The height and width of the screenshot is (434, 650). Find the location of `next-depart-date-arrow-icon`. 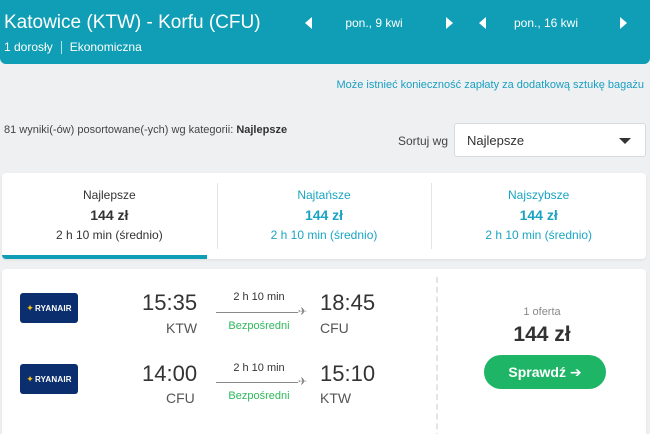

next-depart-date-arrow-icon is located at coordinates (449, 23).